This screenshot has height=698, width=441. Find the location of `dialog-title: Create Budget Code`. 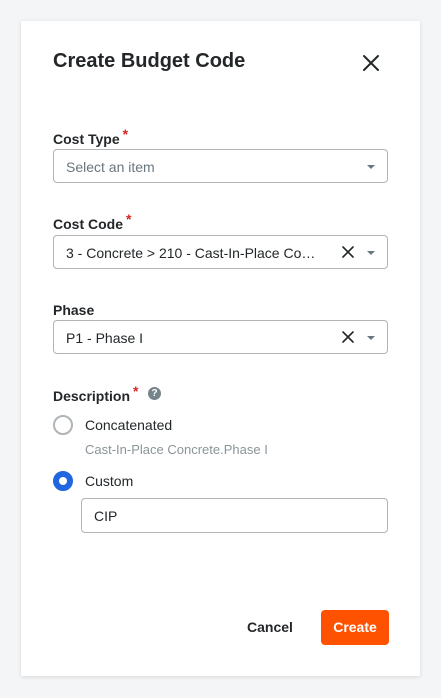

dialog-title: Create Budget Code is located at coordinates (149, 61).